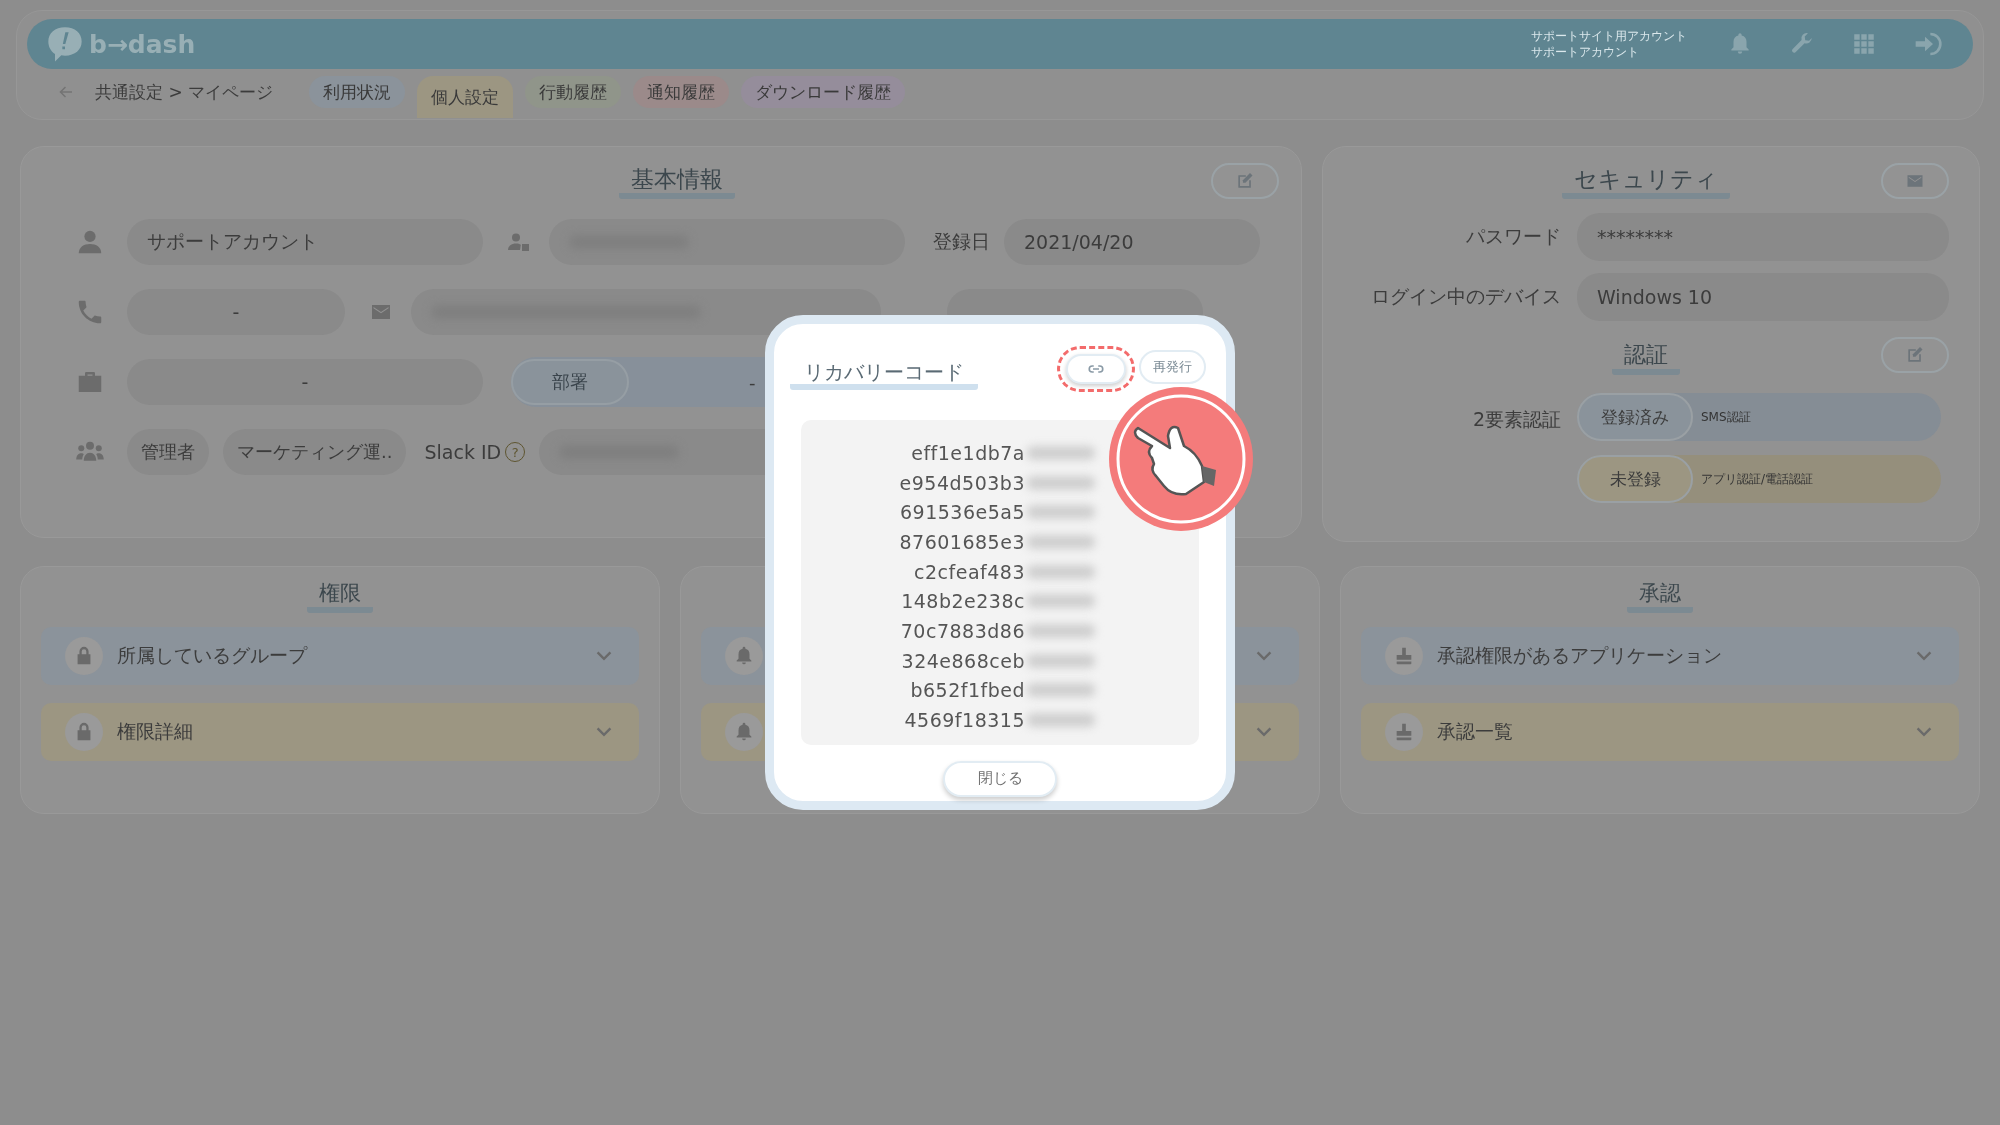 This screenshot has width=2000, height=1125. Describe the element at coordinates (1660, 596) in the screenshot. I see `section-title: 承認` at that location.